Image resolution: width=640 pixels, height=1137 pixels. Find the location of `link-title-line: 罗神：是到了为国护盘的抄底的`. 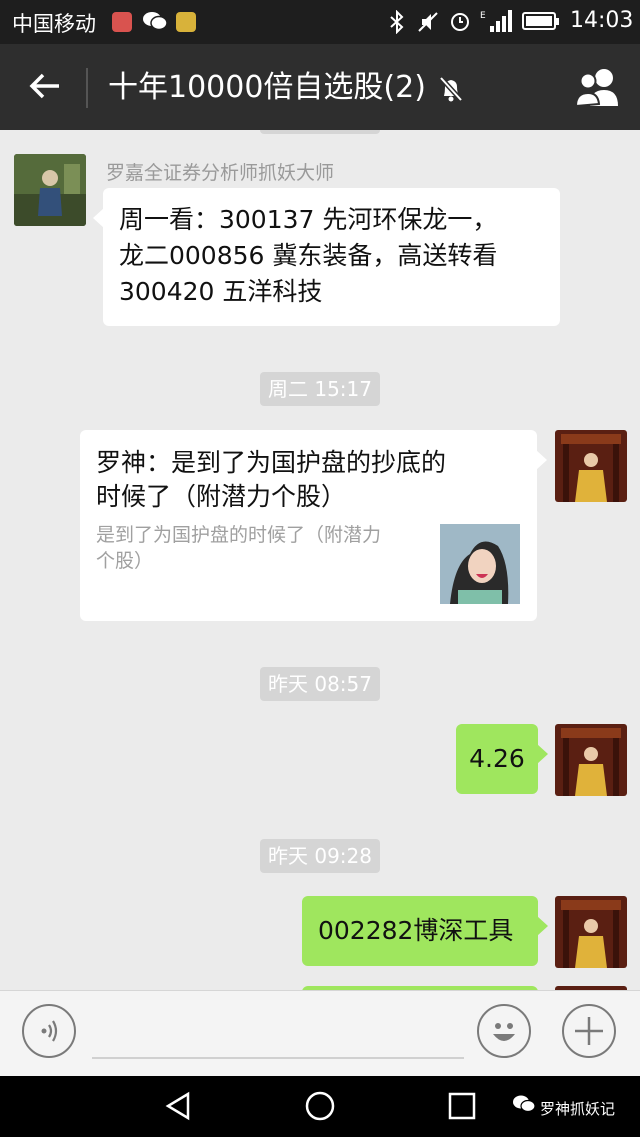

link-title-line: 罗神：是到了为国护盘的抄底的 is located at coordinates (271, 462).